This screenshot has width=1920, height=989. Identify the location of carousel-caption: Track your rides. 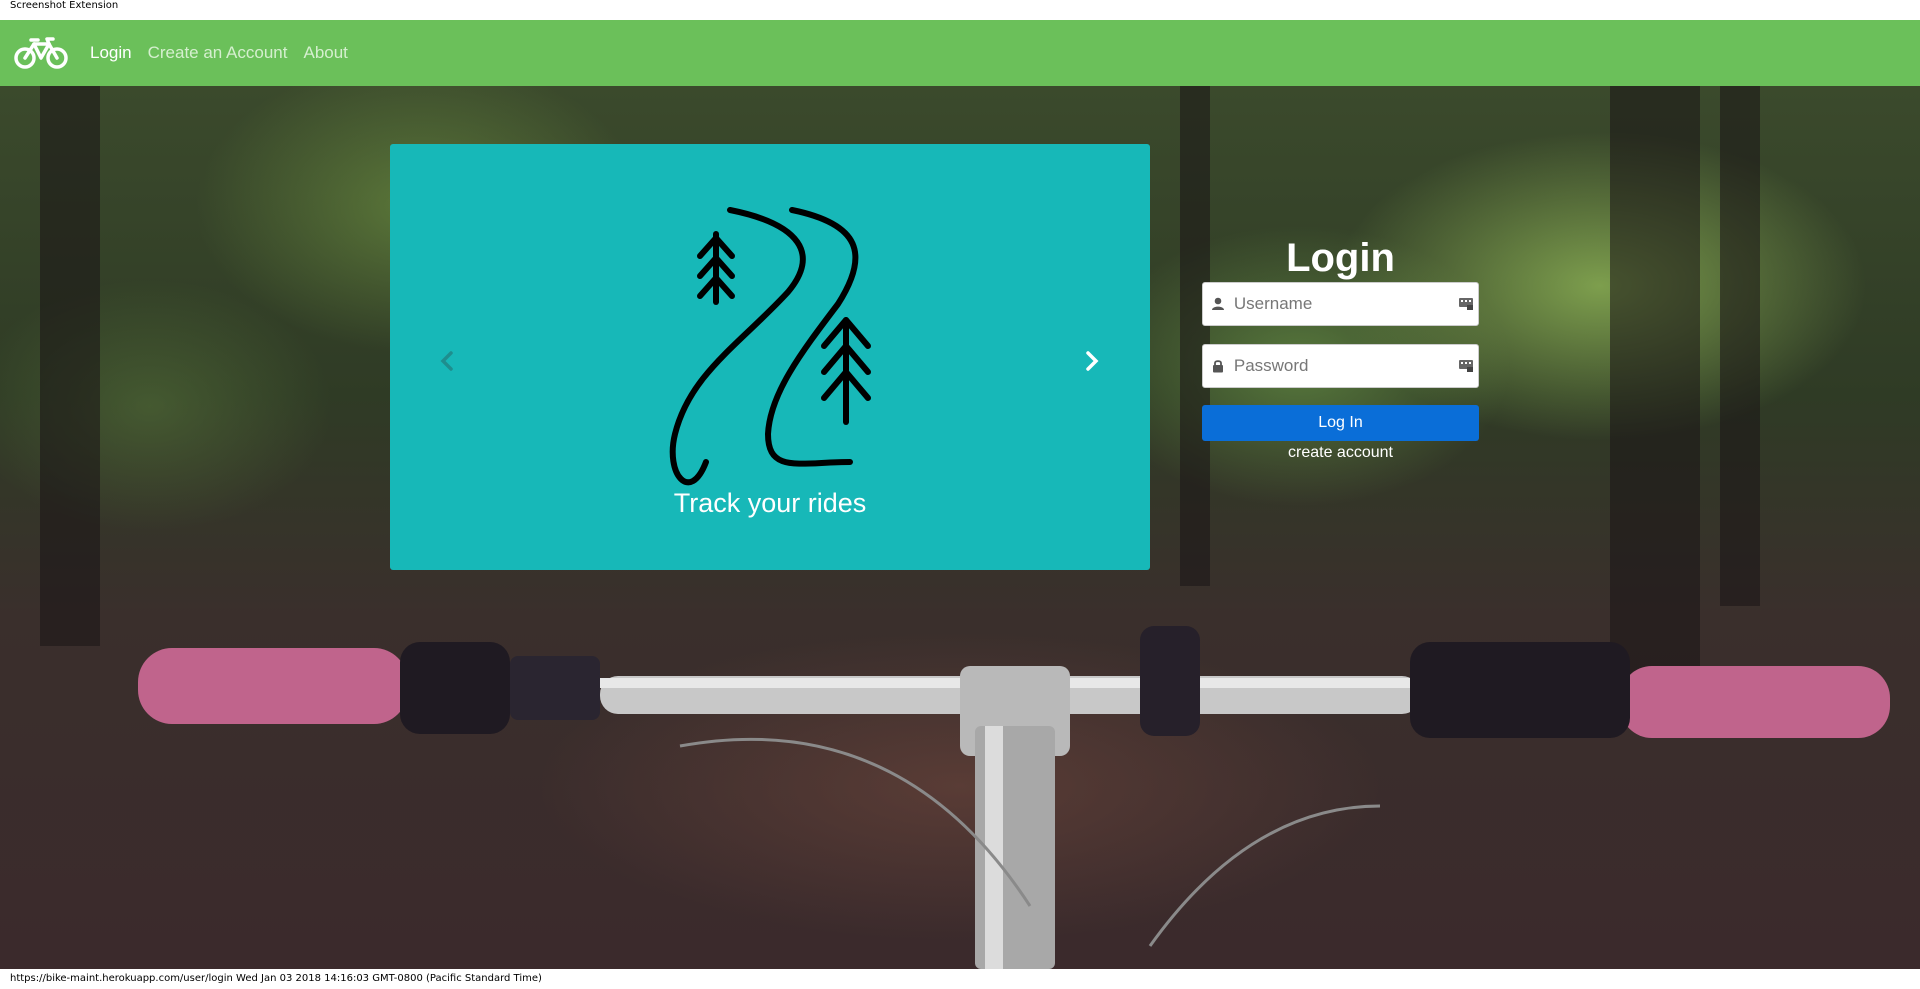
(770, 503).